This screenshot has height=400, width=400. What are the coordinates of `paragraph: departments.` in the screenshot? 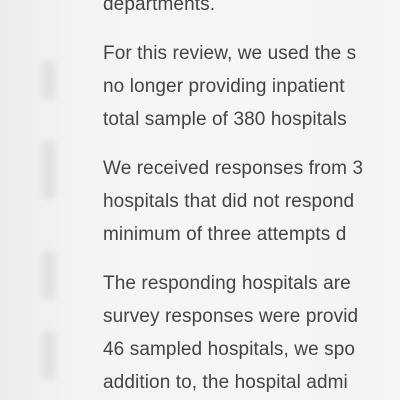 It's located at (251, 10).